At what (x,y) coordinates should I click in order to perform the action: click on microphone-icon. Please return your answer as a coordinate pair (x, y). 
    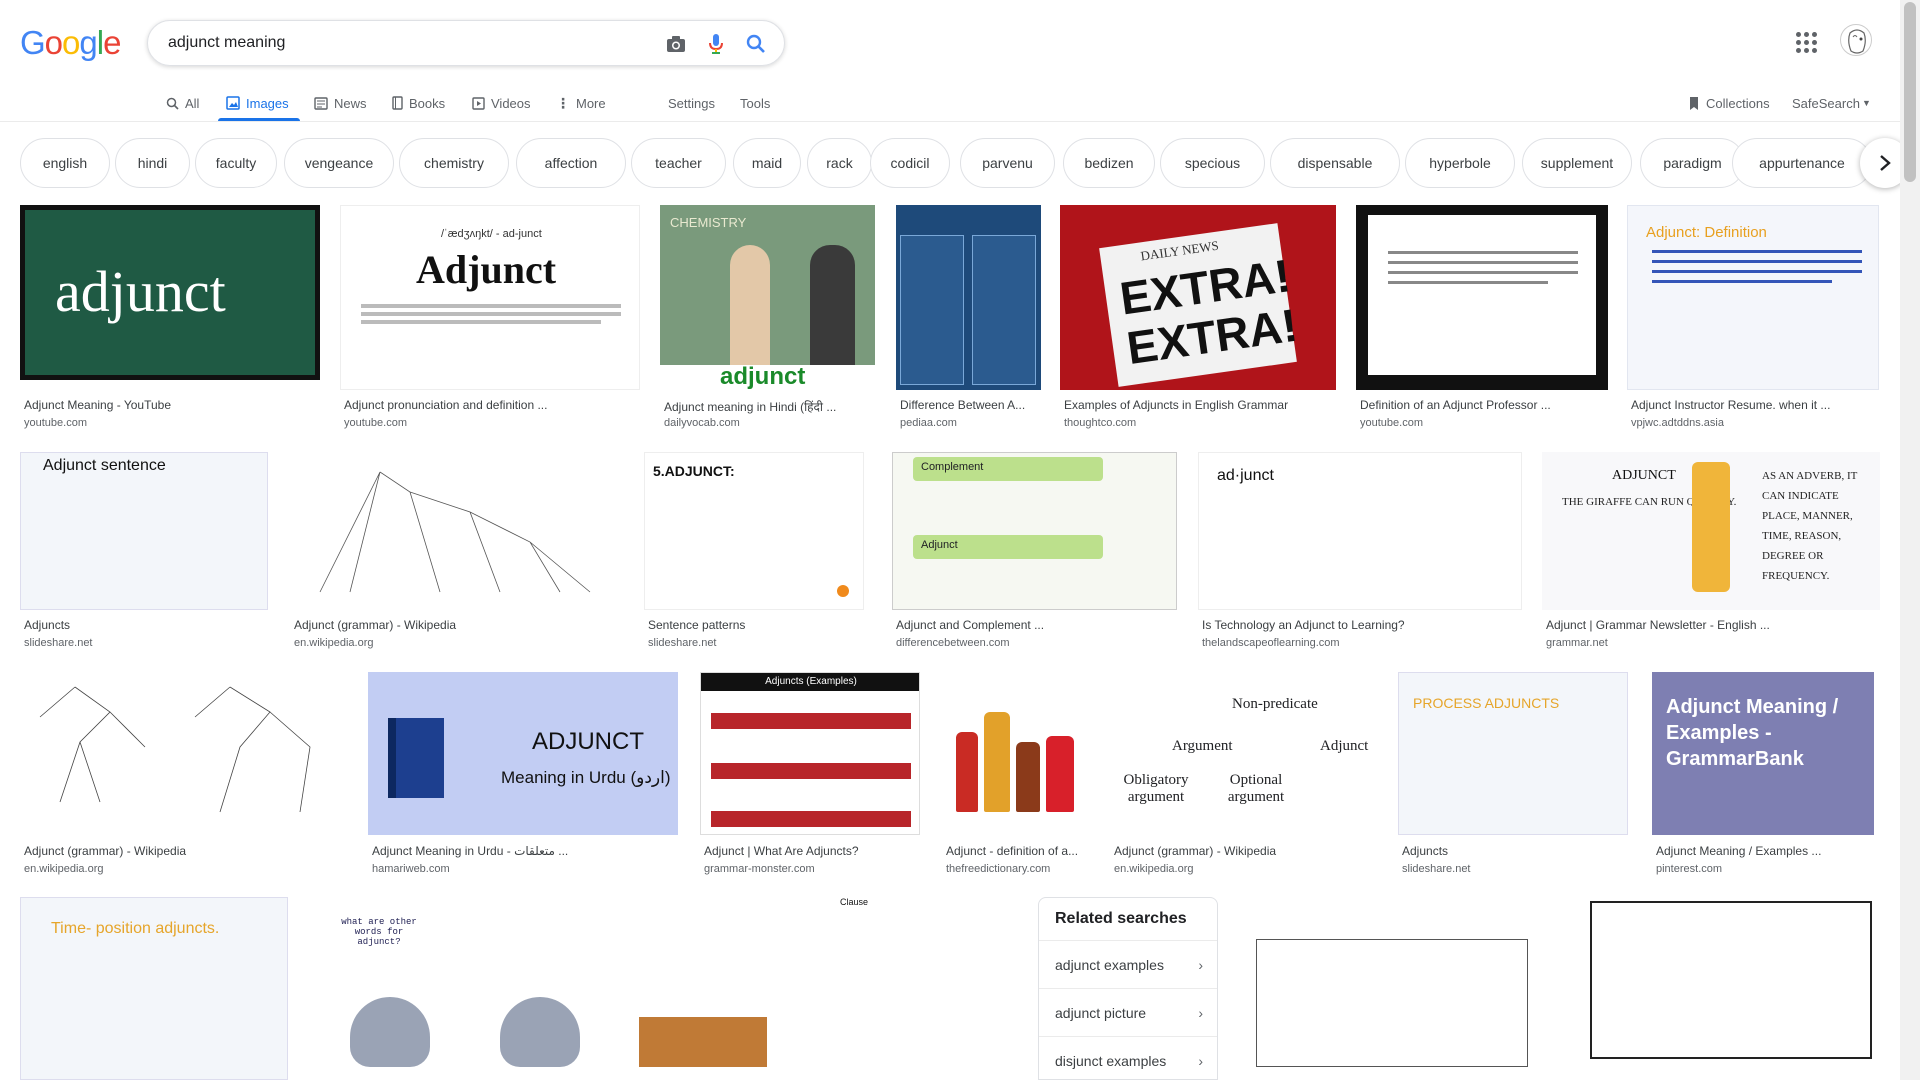
    Looking at the image, I should click on (716, 44).